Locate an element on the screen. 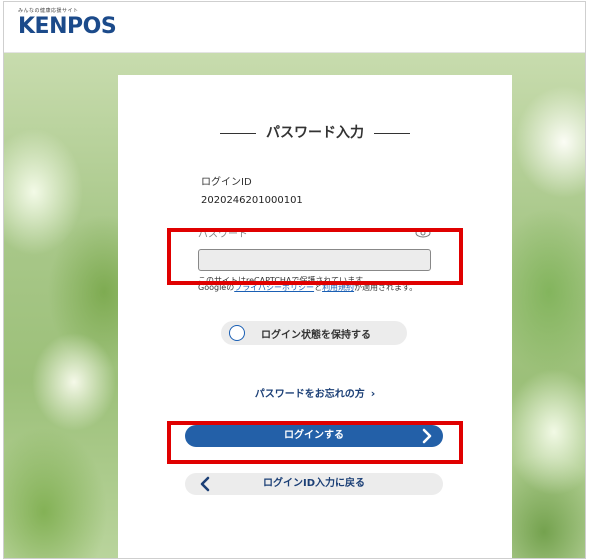 The image size is (589, 560). remember-login-toggle: ログイン状態を保持する is located at coordinates (314, 333).